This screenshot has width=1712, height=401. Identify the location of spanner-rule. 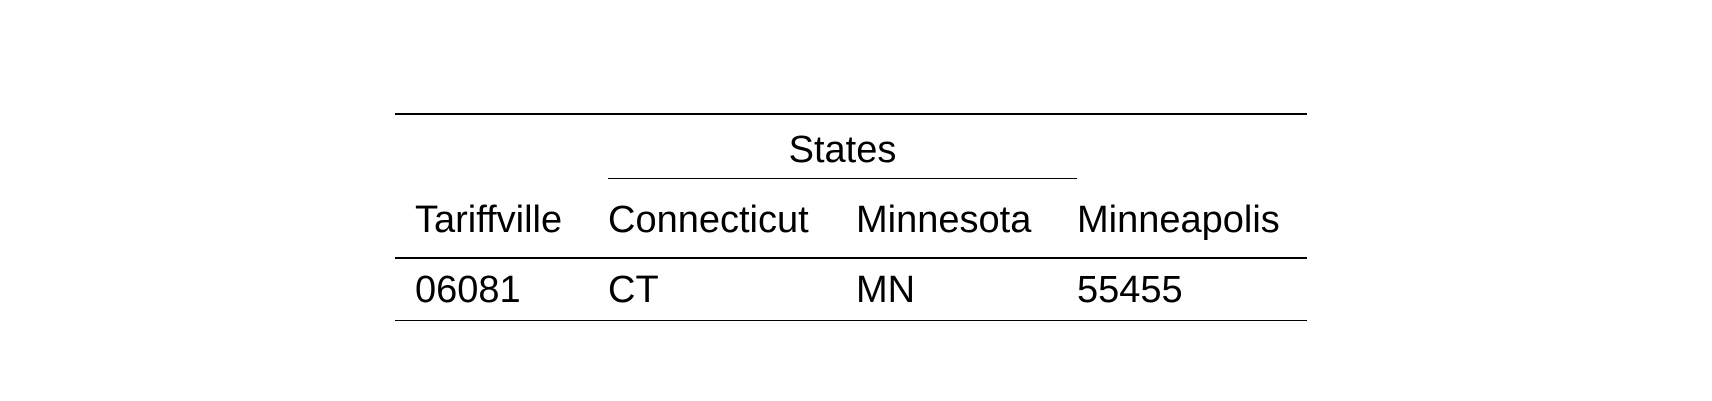
(842, 178).